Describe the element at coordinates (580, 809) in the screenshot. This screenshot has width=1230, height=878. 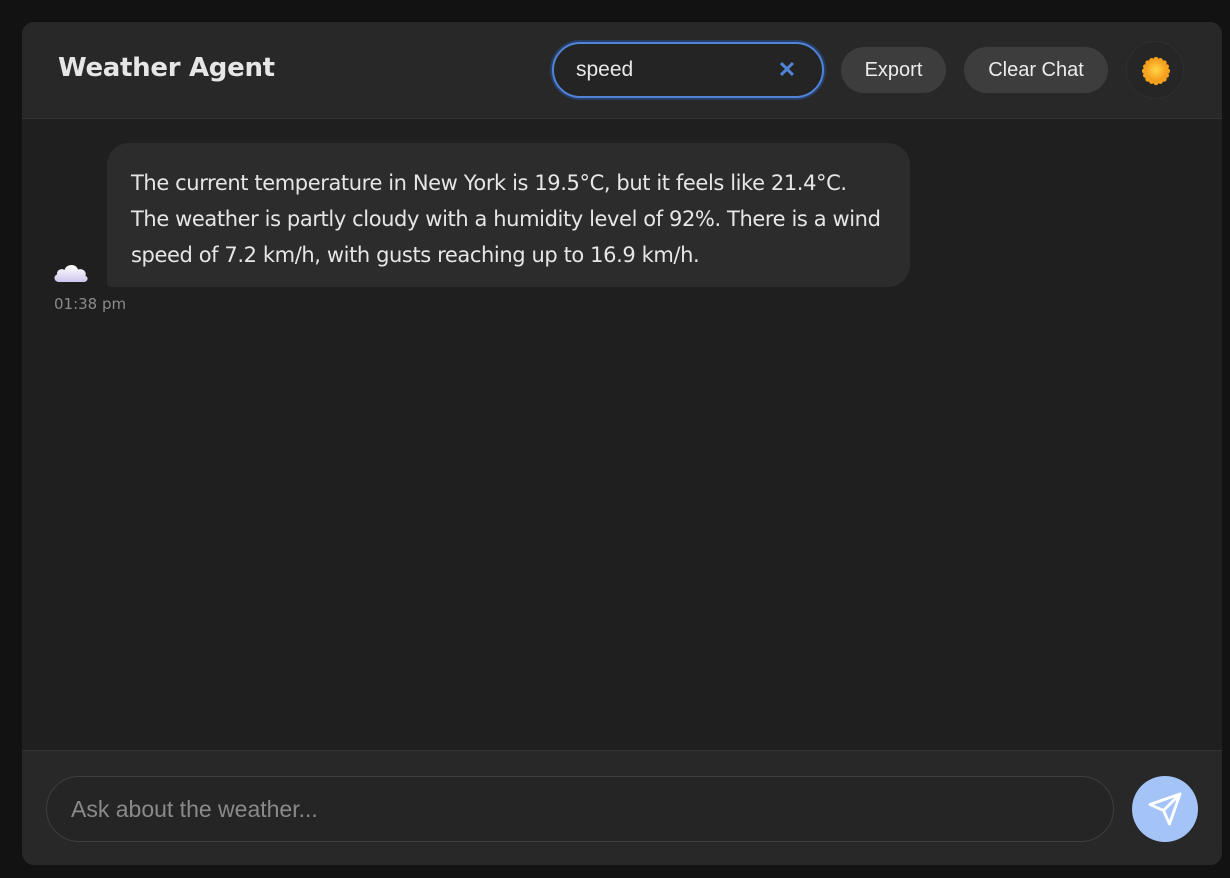
I see `message-input` at that location.